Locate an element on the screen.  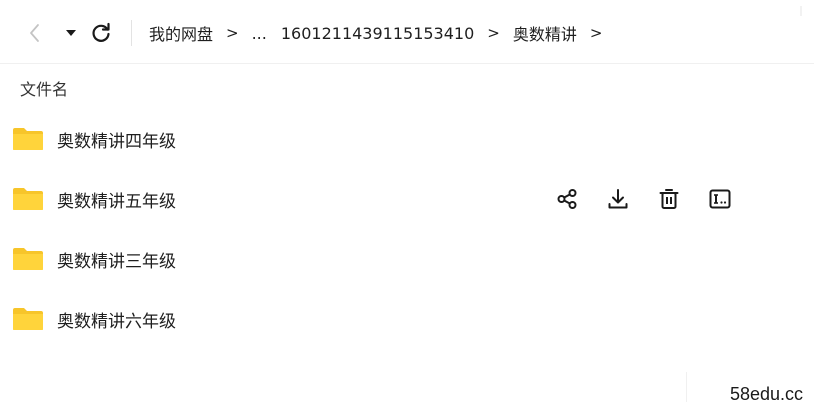
delete-button is located at coordinates (669, 199).